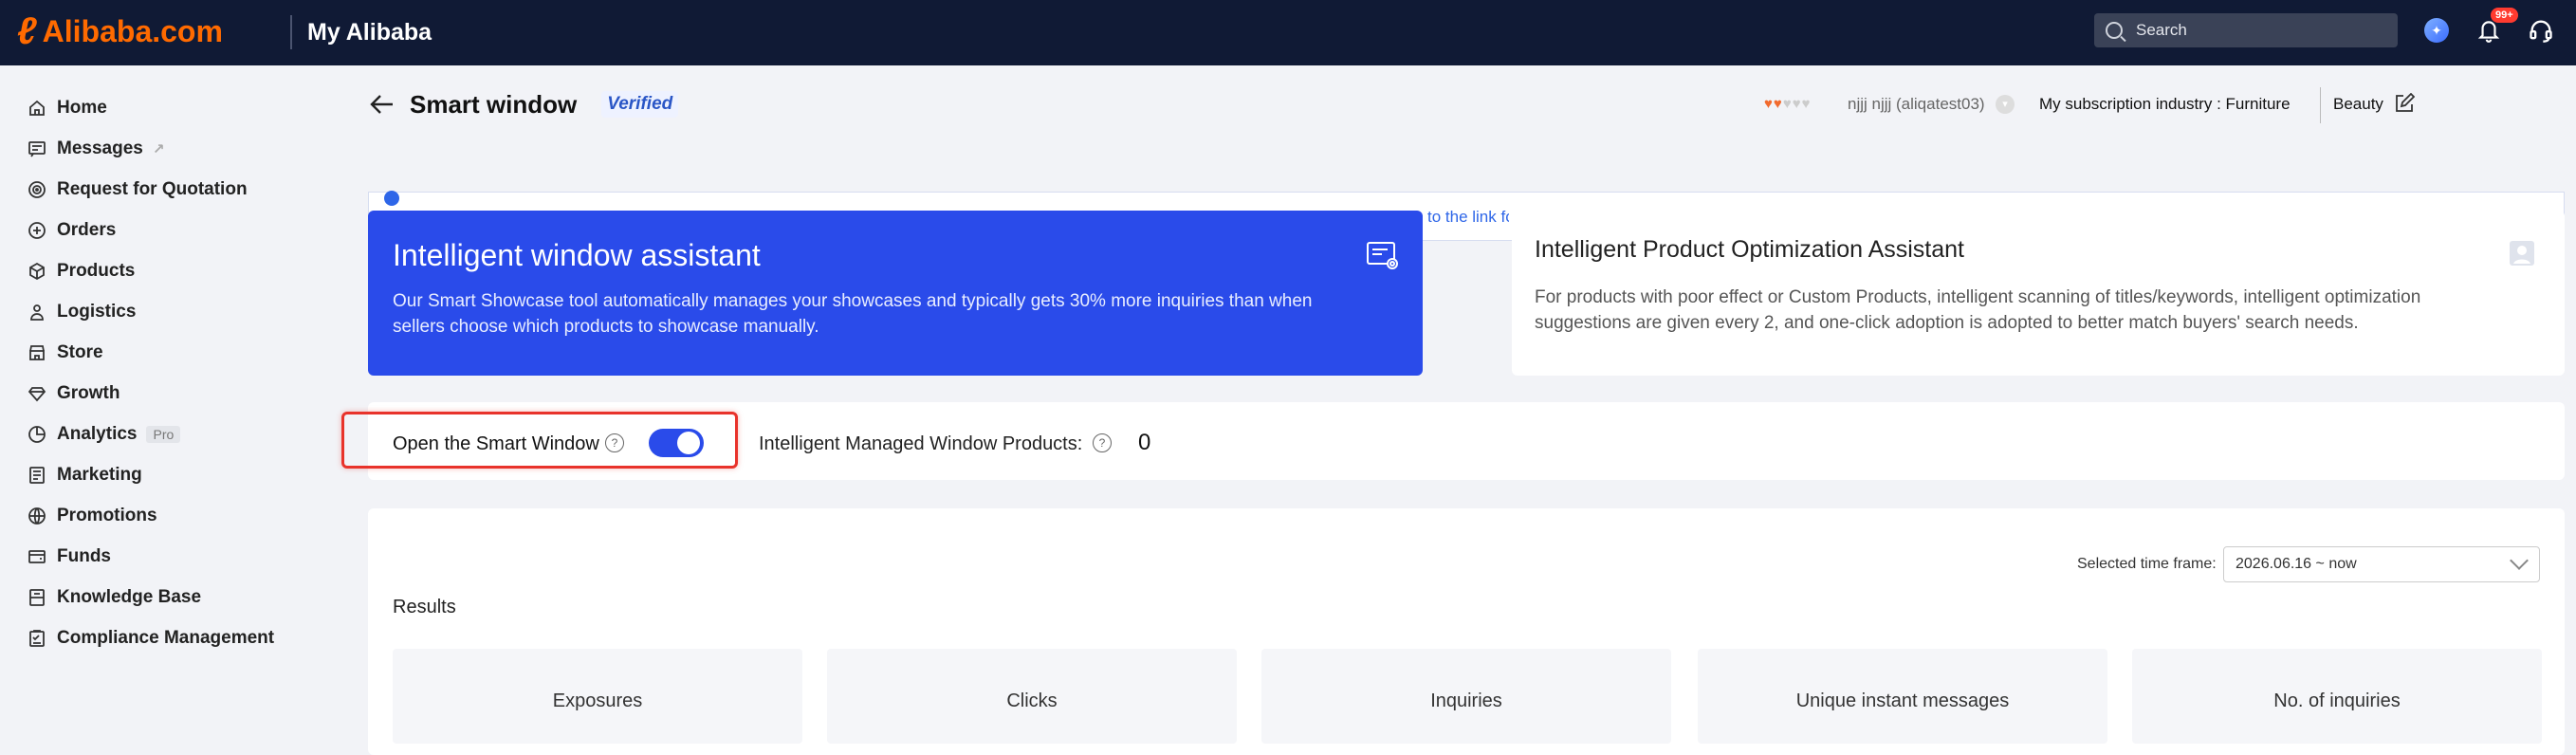 The width and height of the screenshot is (2576, 755). Describe the element at coordinates (37, 598) in the screenshot. I see `book-icon` at that location.